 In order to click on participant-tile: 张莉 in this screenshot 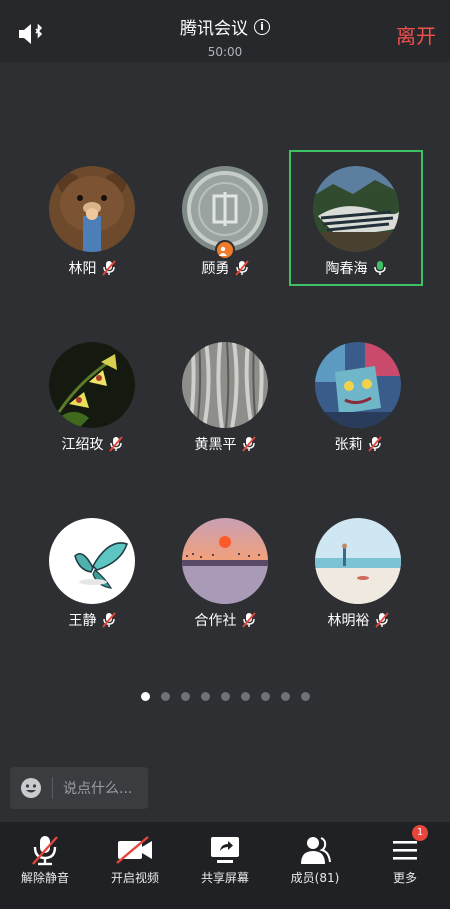, I will do `click(358, 394)`.